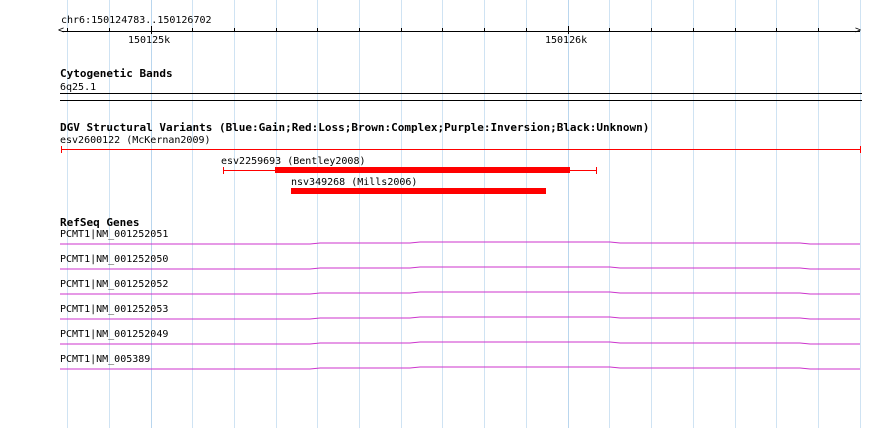  What do you see at coordinates (135, 140) in the screenshot?
I see `variant-label-esv2600122: esv2600122 (McKernan2009)` at bounding box center [135, 140].